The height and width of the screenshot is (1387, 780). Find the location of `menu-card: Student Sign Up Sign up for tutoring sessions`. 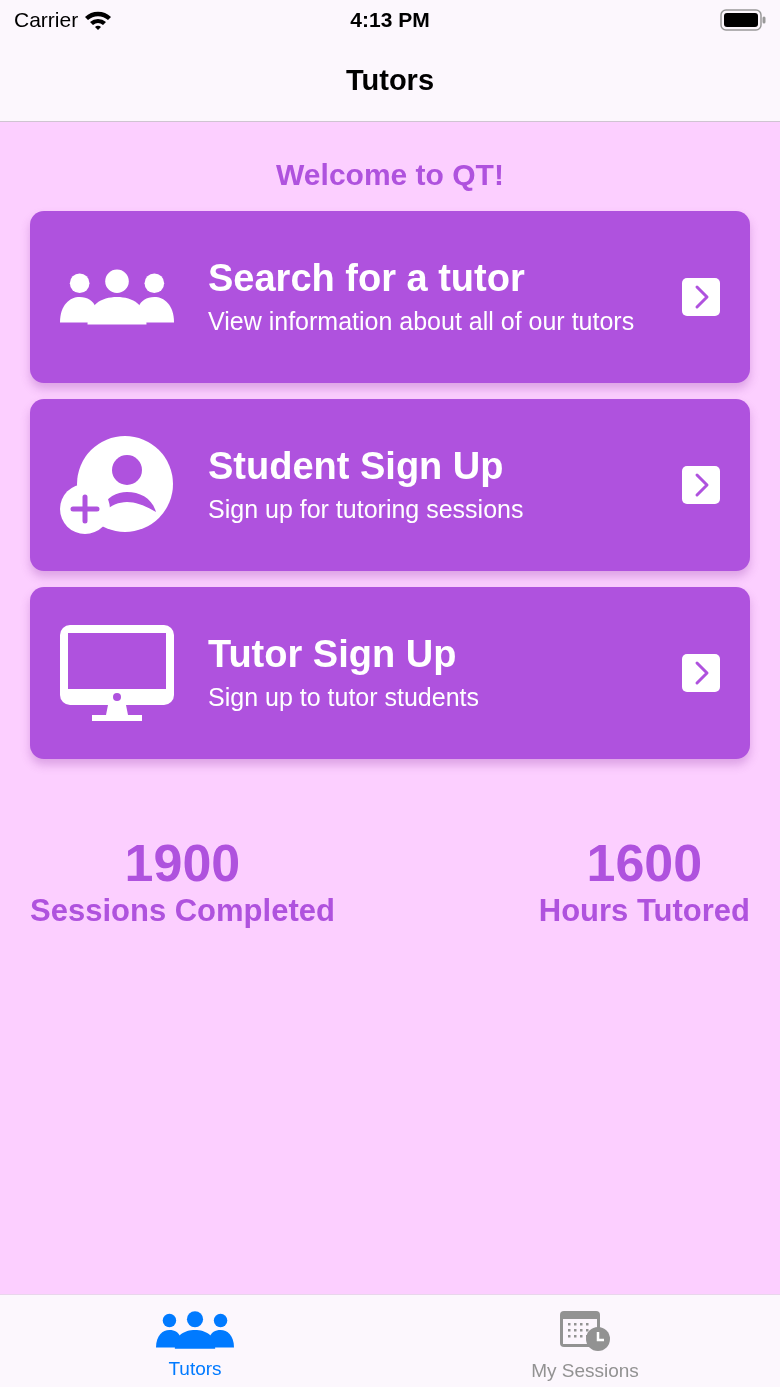

menu-card: Student Sign Up Sign up for tutoring sessions is located at coordinates (390, 485).